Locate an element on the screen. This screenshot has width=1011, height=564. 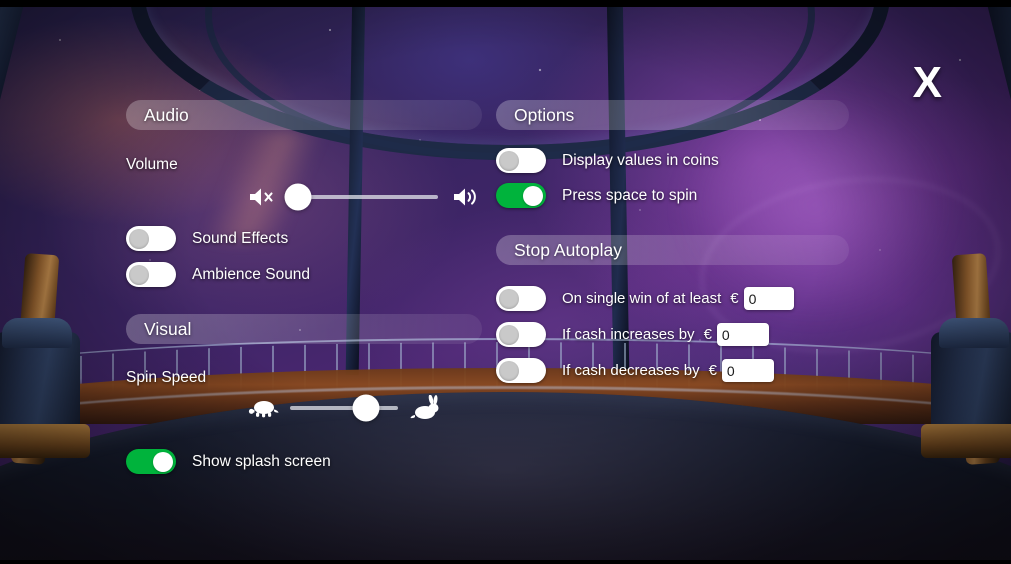
stop-if-cash-decreases-label: If cash decreases by is located at coordinates (631, 370).